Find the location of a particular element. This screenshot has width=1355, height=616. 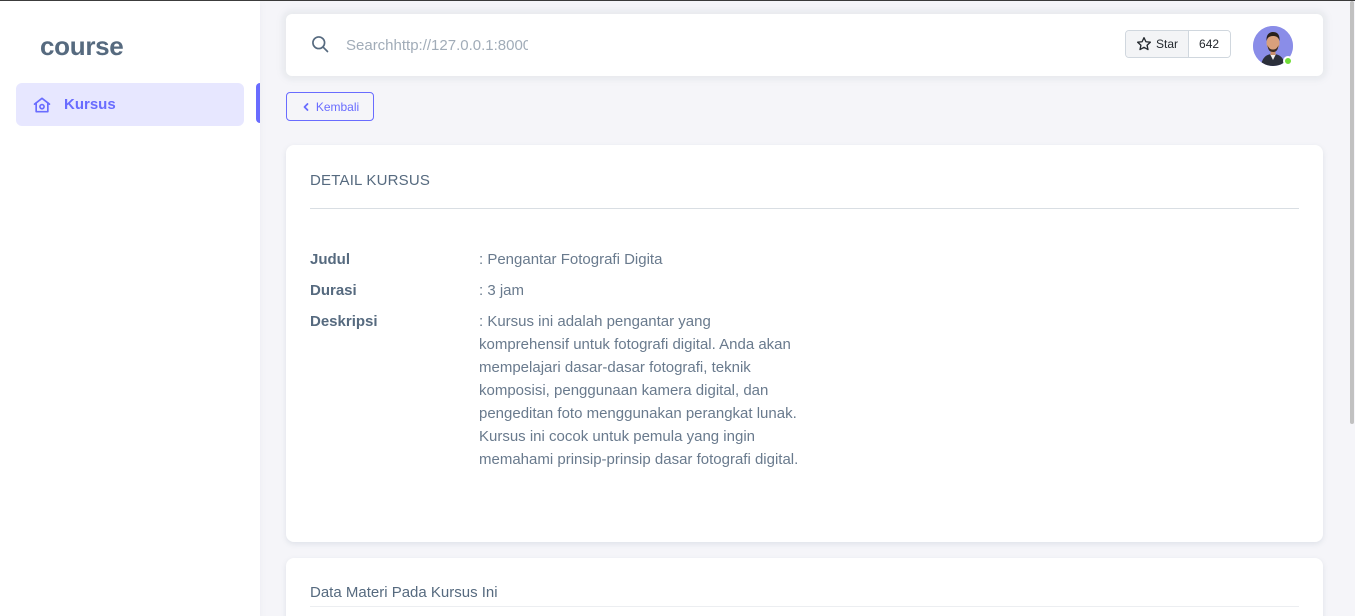

search-icon is located at coordinates (320, 44).